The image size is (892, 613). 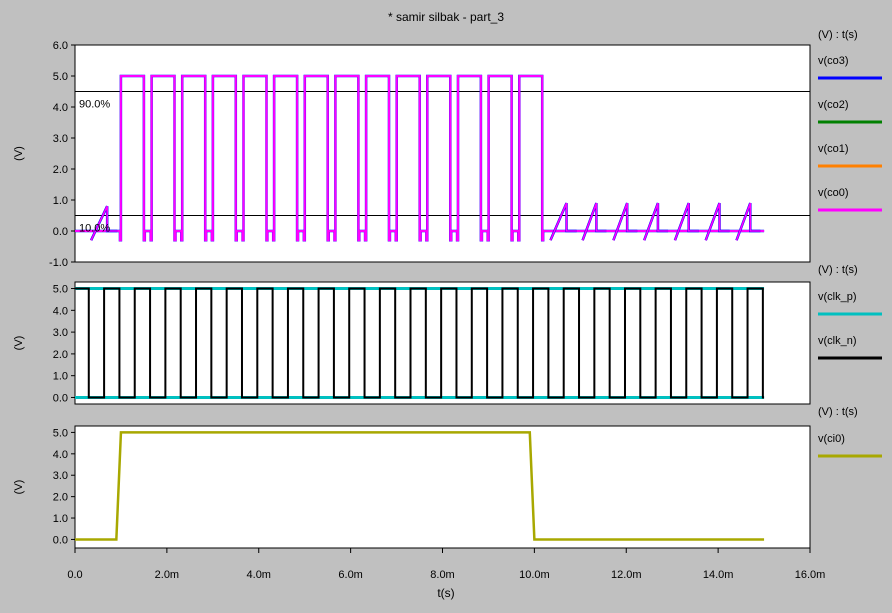 What do you see at coordinates (94, 105) in the screenshot?
I see `threshold-label: 90.0%` at bounding box center [94, 105].